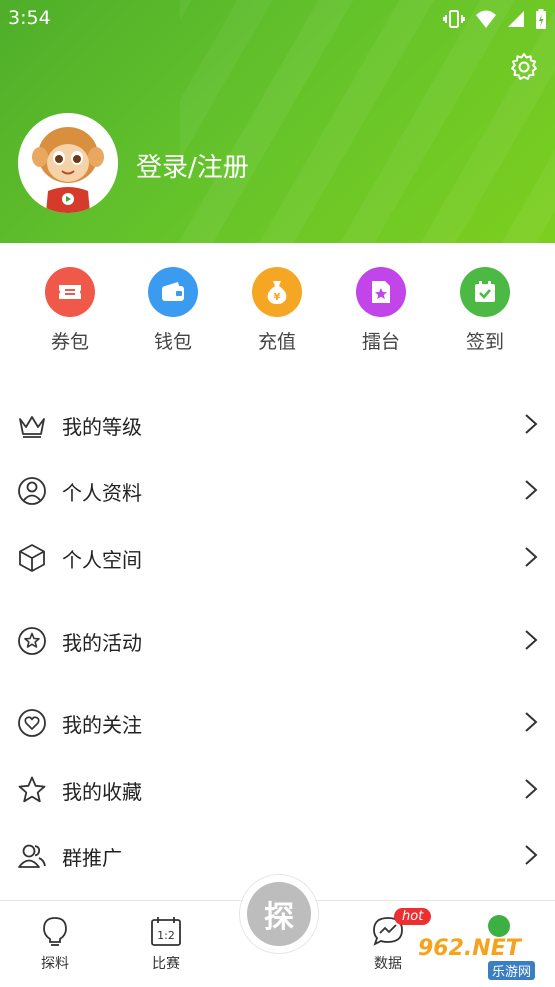 The width and height of the screenshot is (555, 987). I want to click on center-explore-label: 探, so click(279, 914).